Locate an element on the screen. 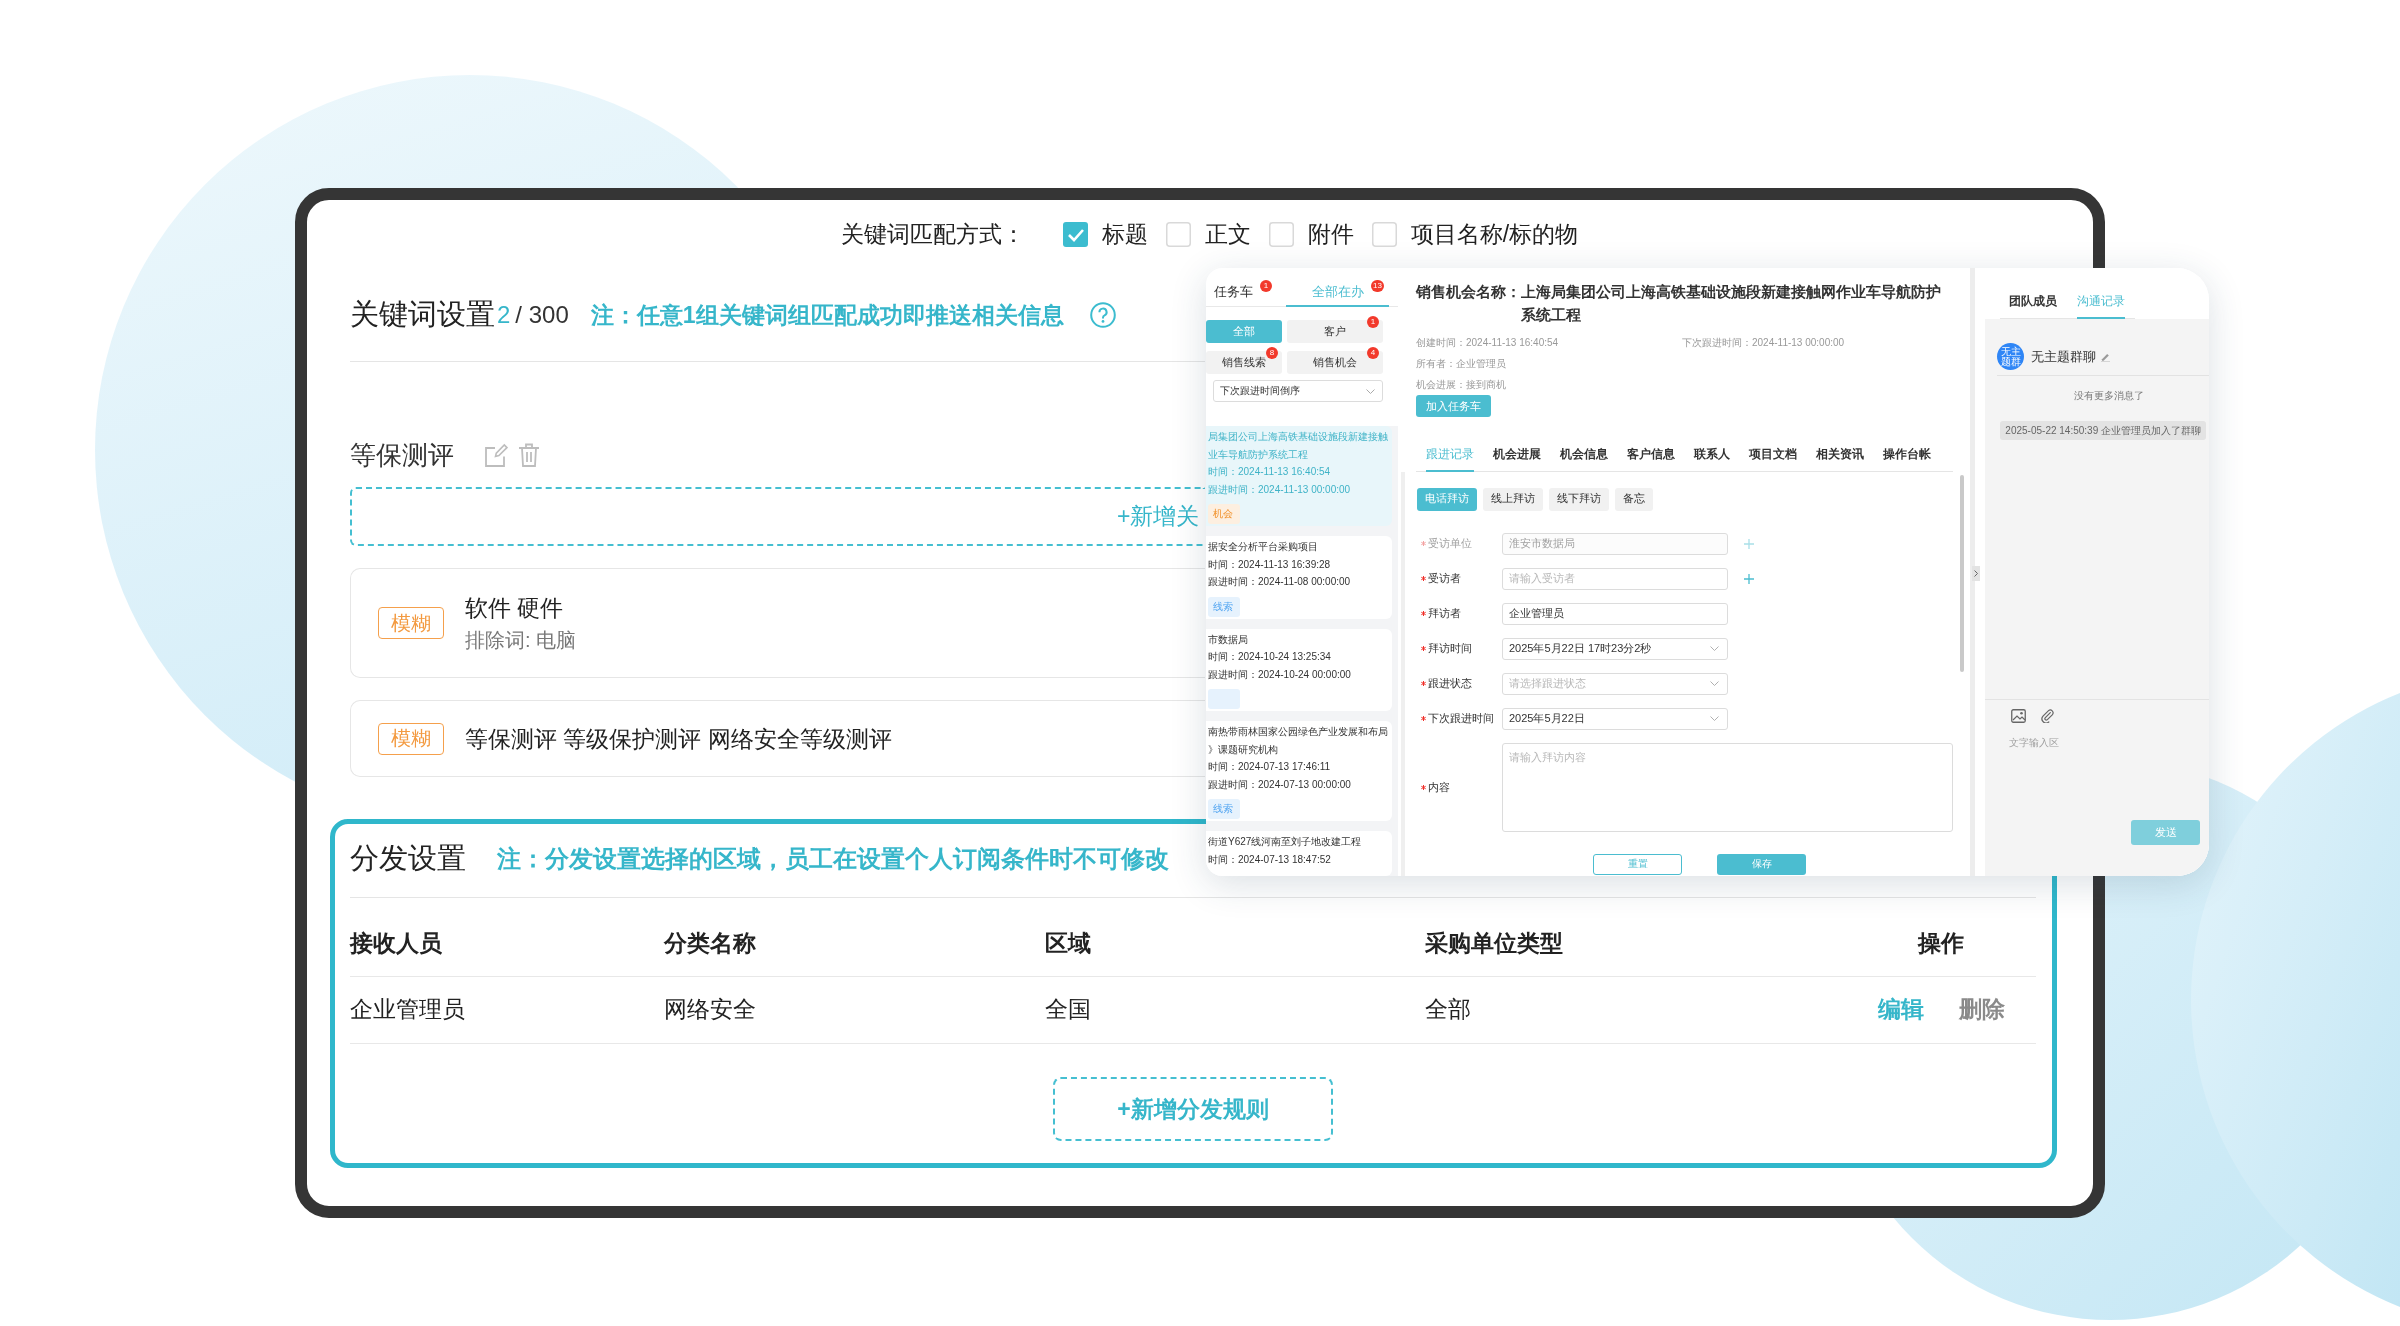 This screenshot has height=1326, width=2400. section-title: 分发设置 is located at coordinates (408, 858).